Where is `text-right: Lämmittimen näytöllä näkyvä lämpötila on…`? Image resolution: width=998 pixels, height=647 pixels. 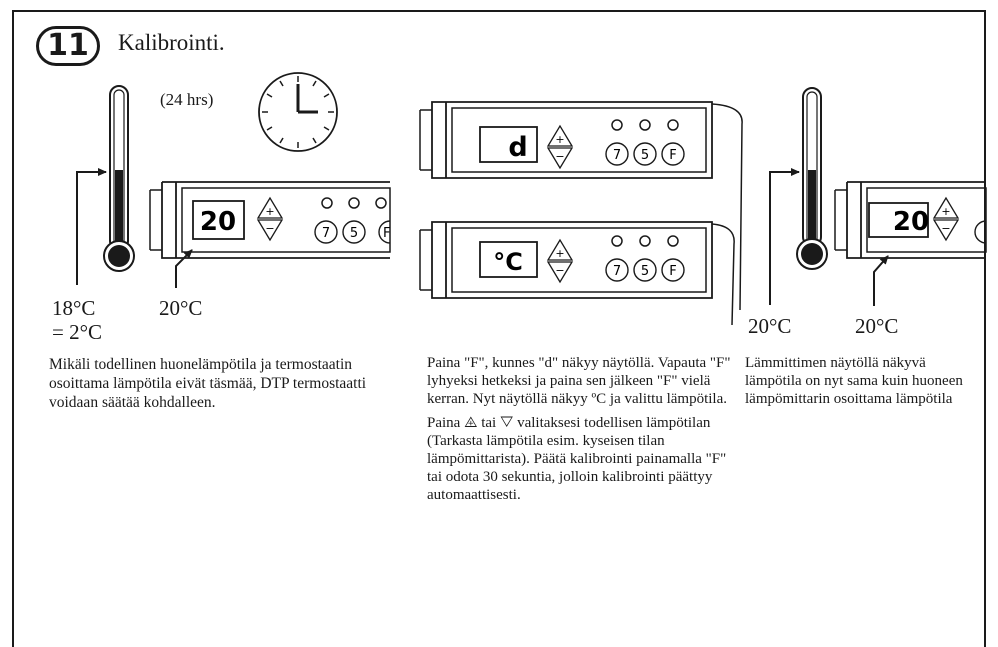
text-right: Lämmittimen näytöllä näkyvä lämpötila on… is located at coordinates (862, 381).